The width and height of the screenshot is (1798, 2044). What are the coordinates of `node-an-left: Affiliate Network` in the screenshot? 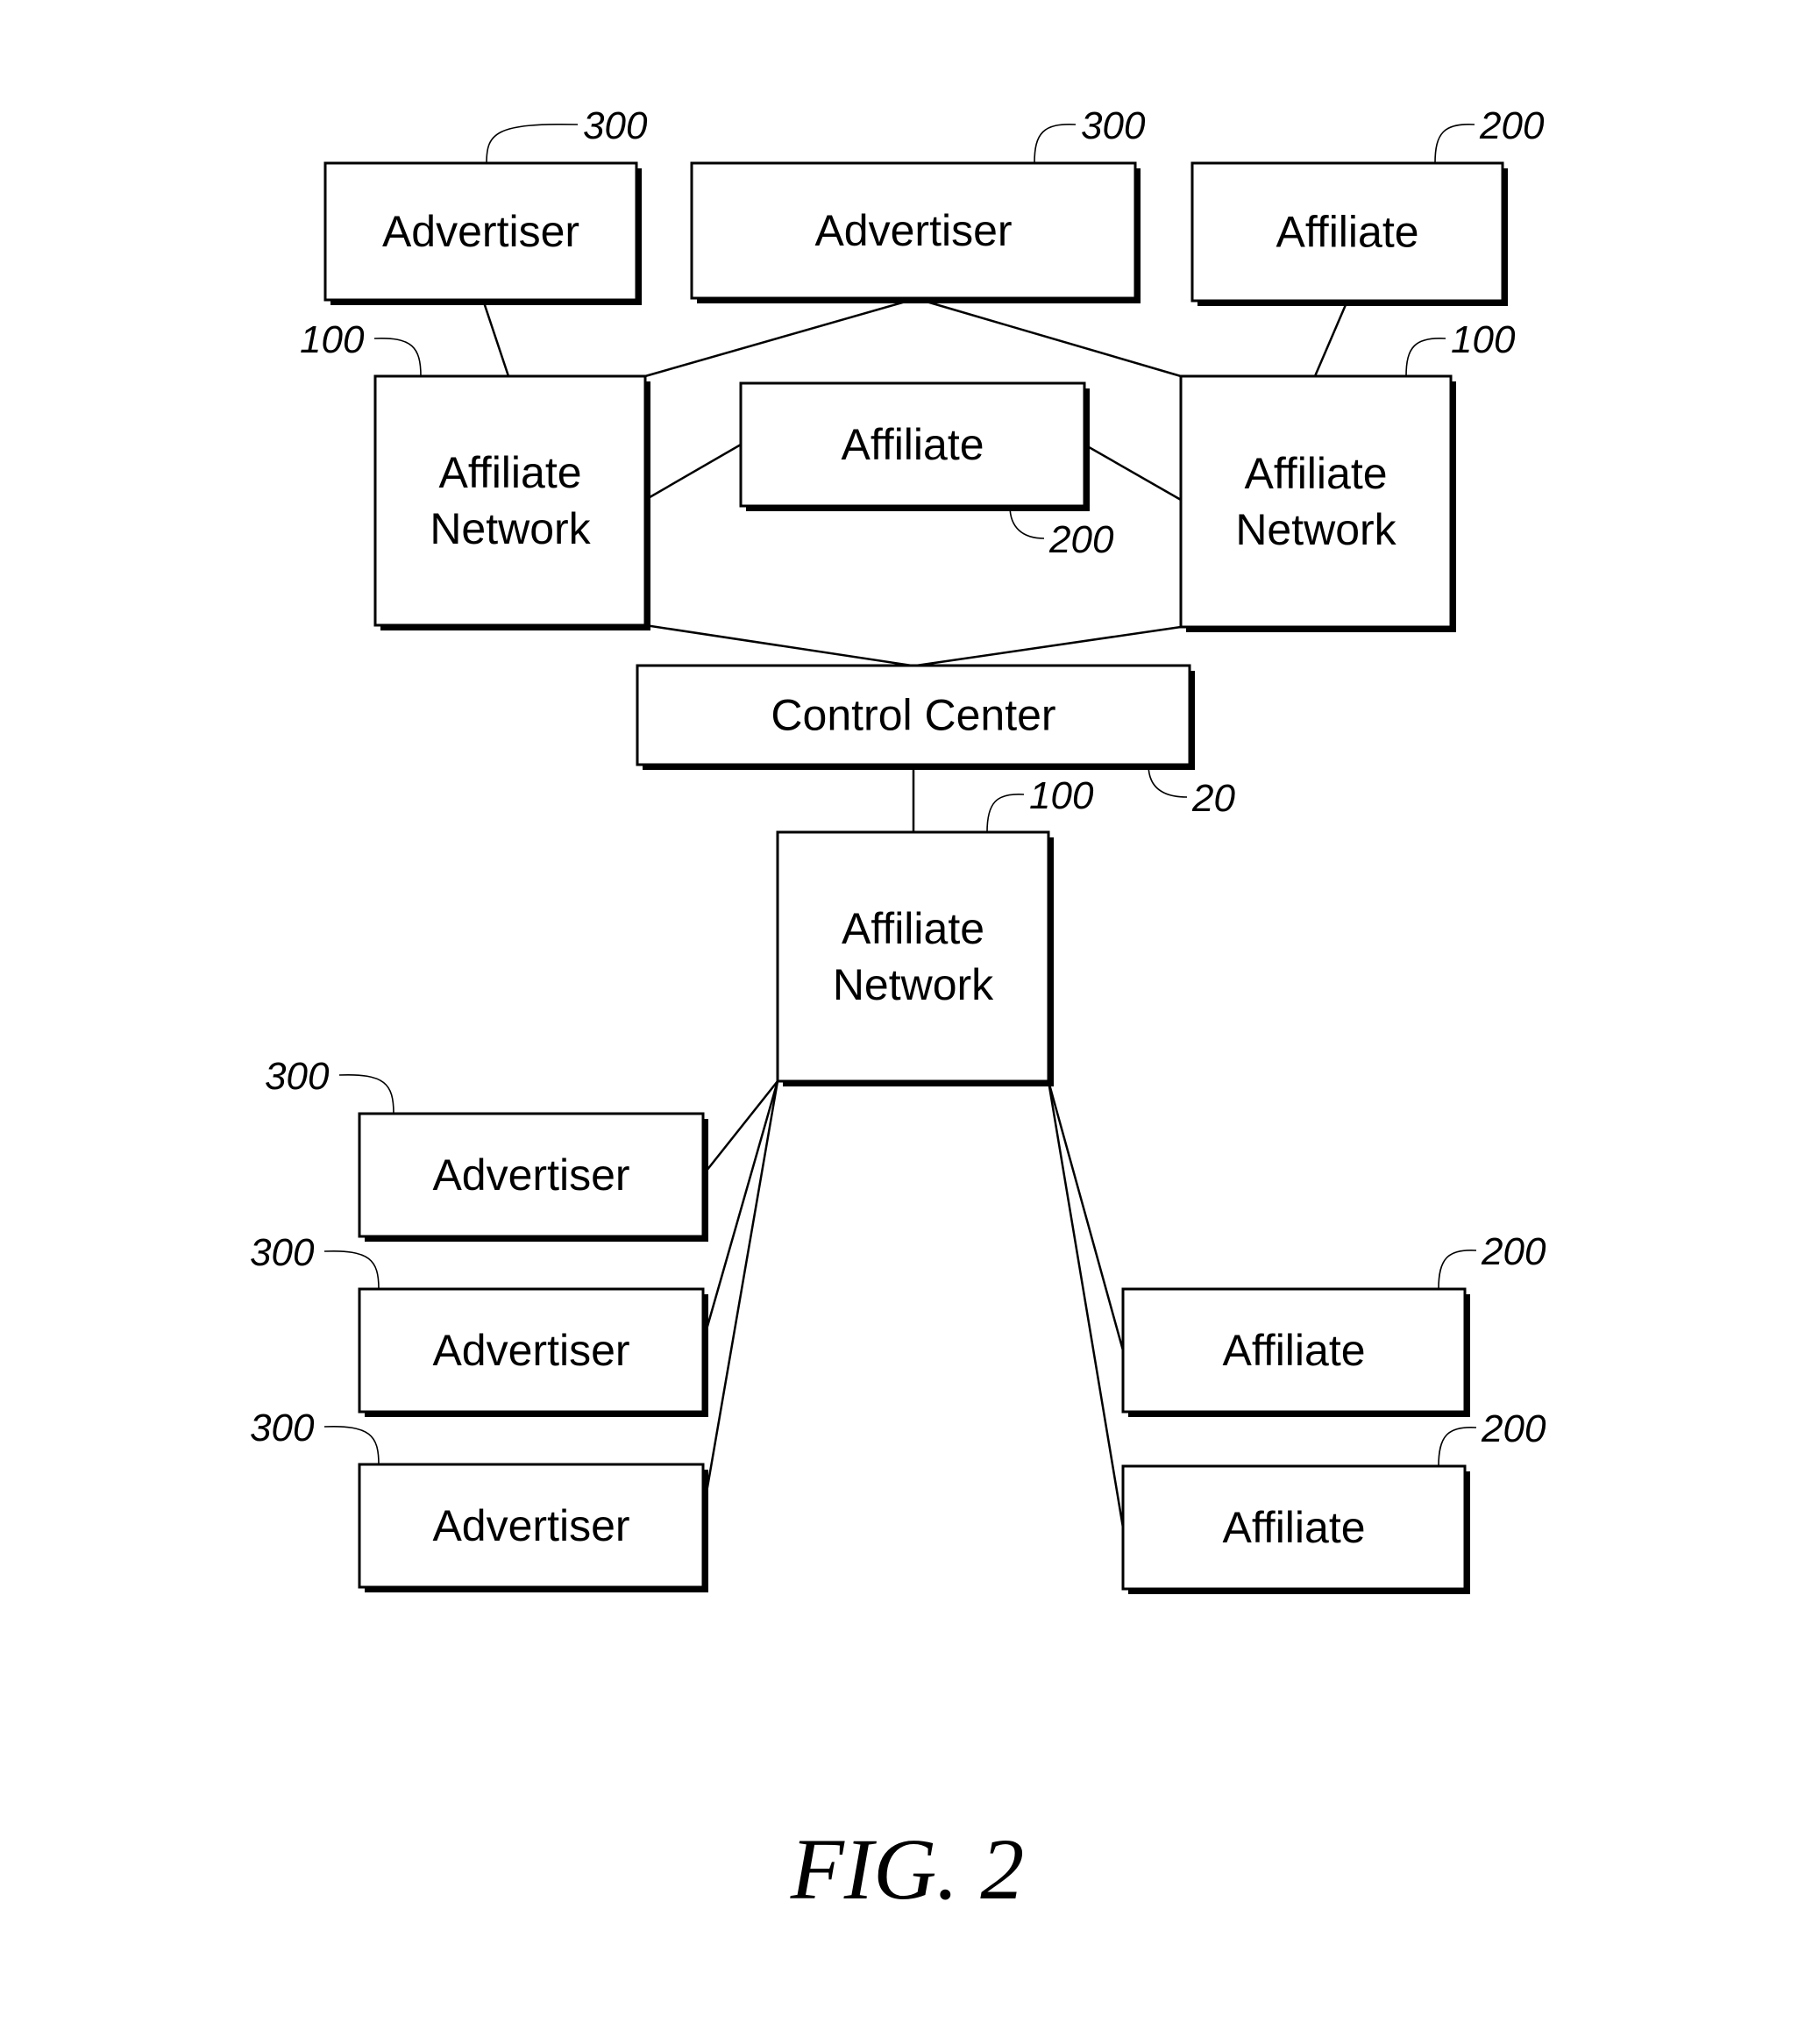 It's located at (511, 502).